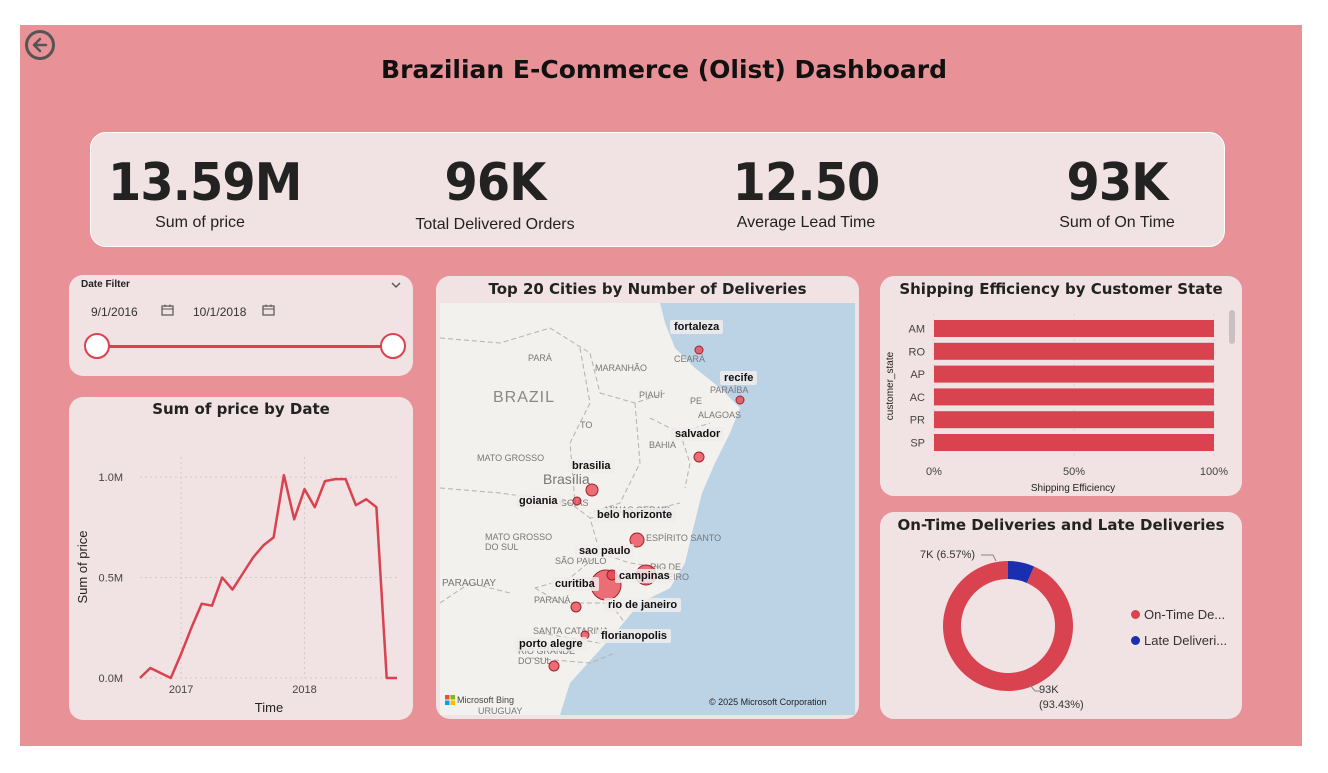 This screenshot has width=1328, height=773. I want to click on y-tick-label: 1.0M, so click(111, 478).